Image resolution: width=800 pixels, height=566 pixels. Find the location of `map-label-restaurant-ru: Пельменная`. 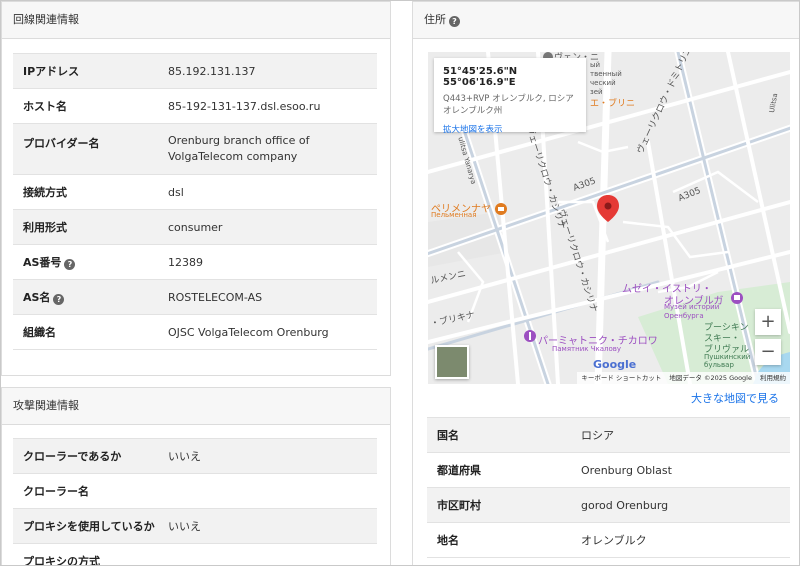

map-label-restaurant-ru: Пельменная is located at coordinates (454, 215).